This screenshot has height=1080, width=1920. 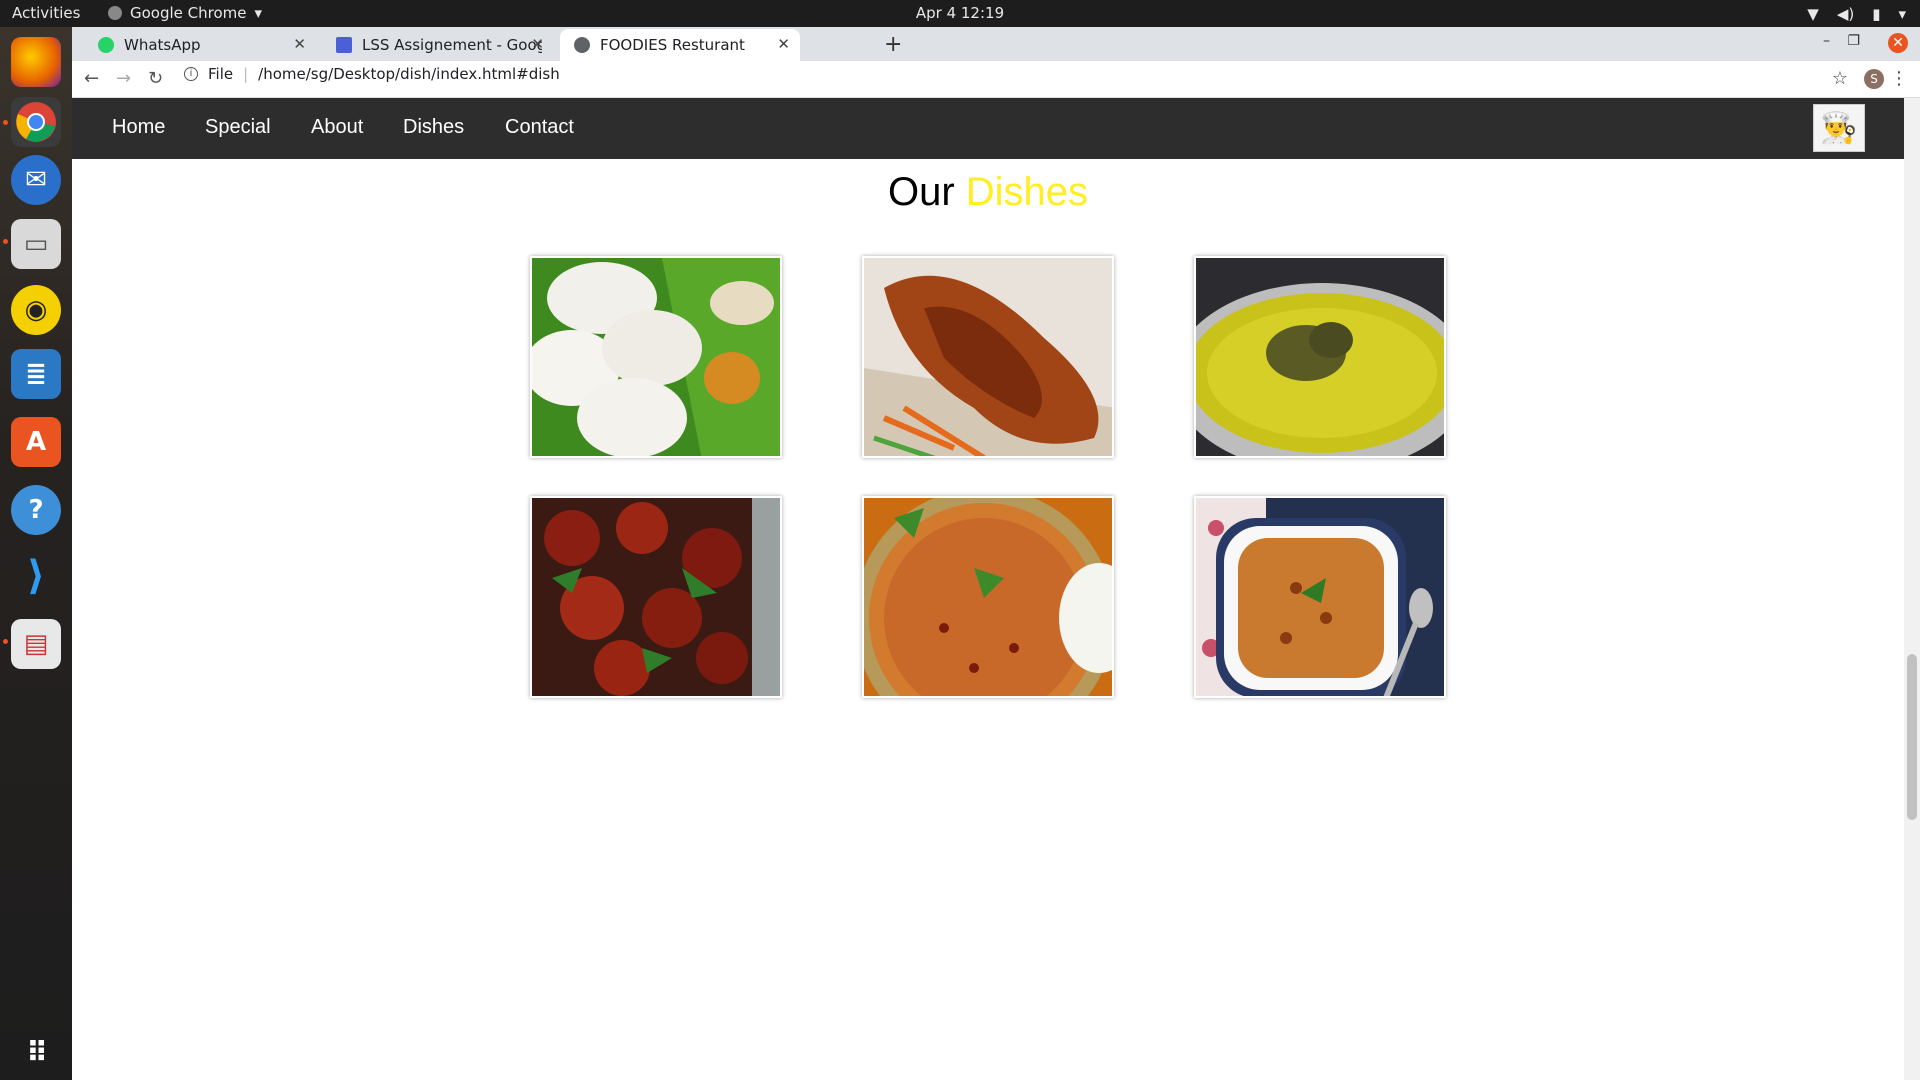 What do you see at coordinates (46, 13) in the screenshot?
I see `activities-button: Activities` at bounding box center [46, 13].